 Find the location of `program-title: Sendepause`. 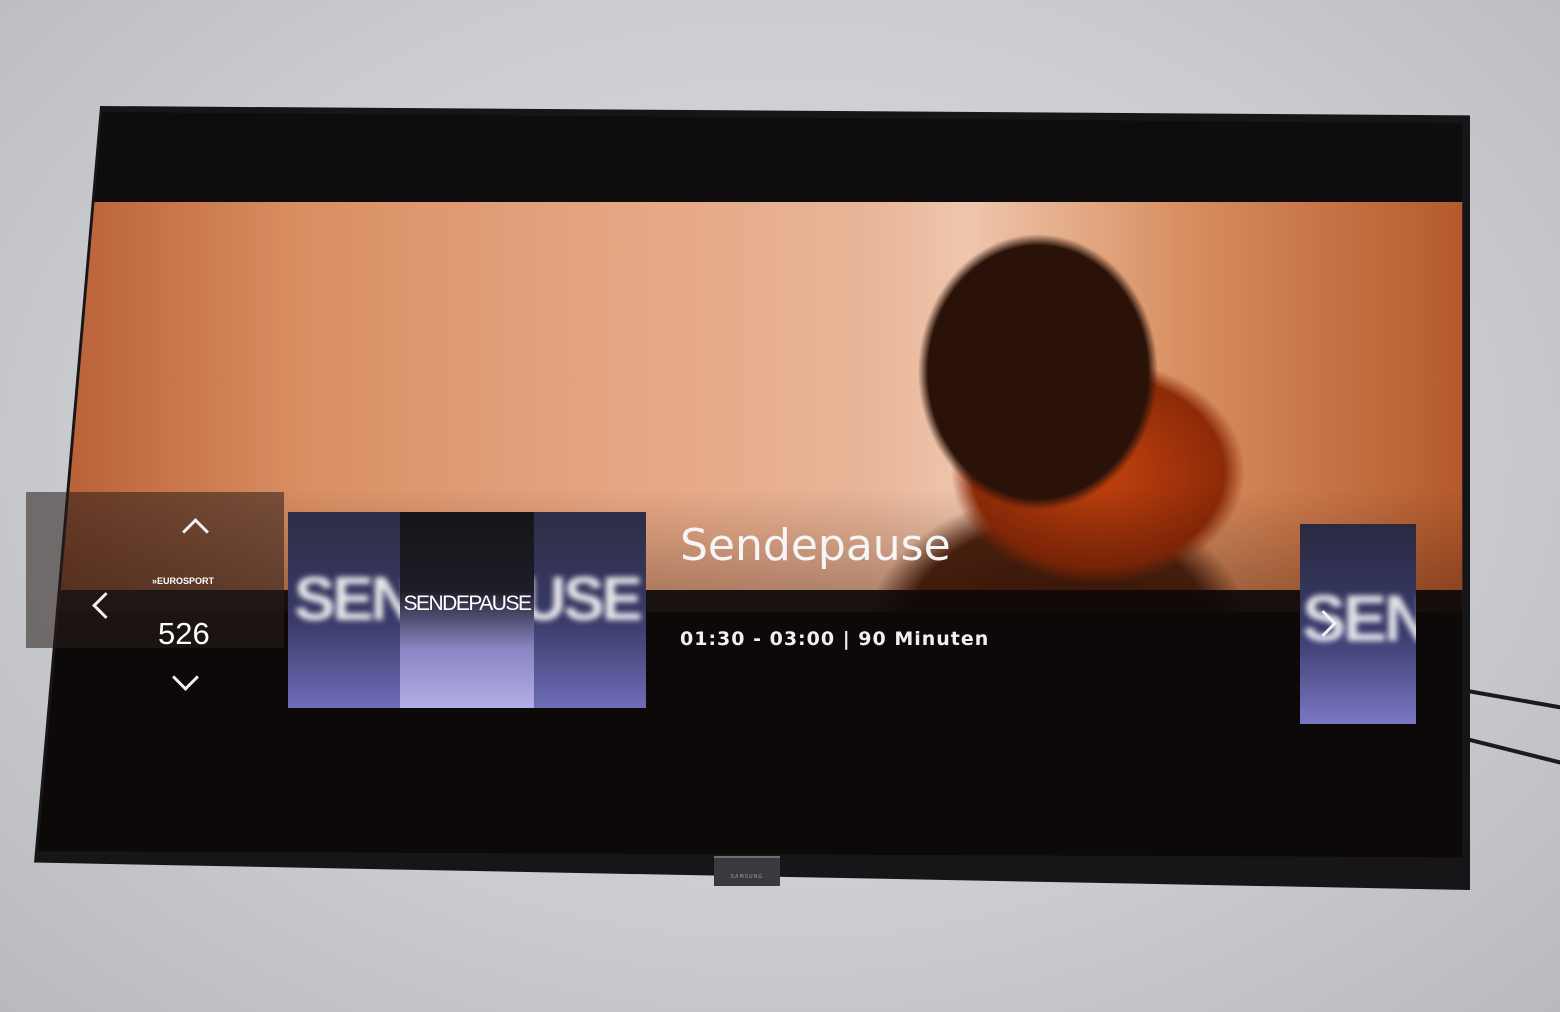

program-title: Sendepause is located at coordinates (815, 545).